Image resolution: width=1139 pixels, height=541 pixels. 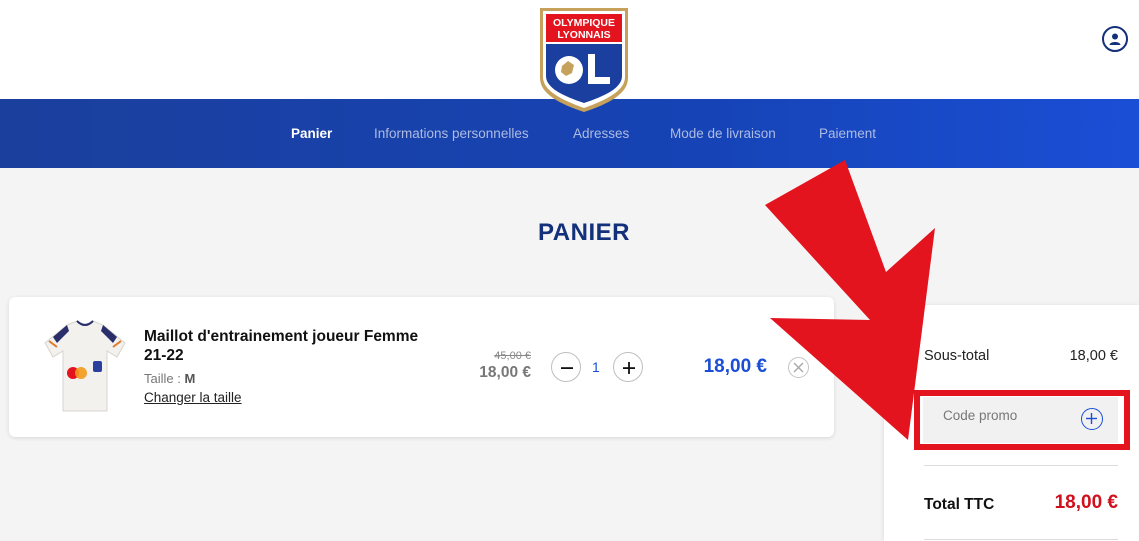 I want to click on step-cart: Panier, so click(x=311, y=133).